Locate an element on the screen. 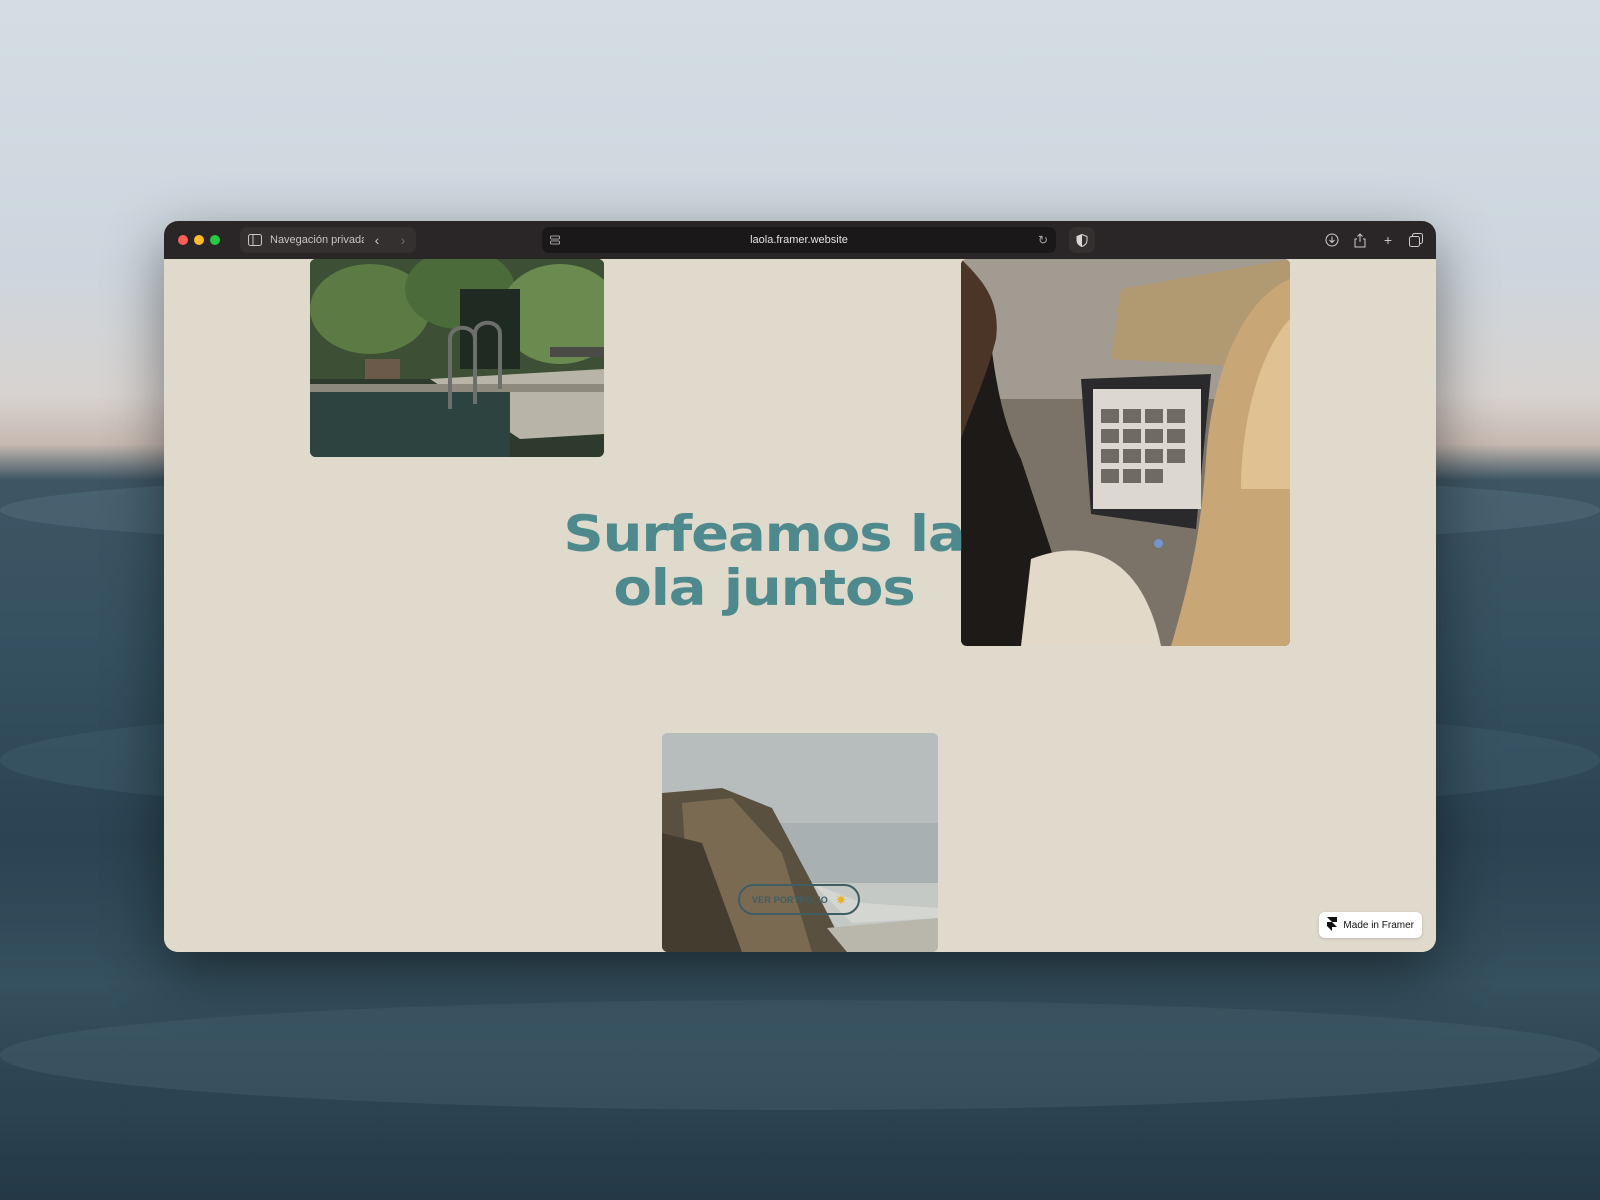  minimize-window-button is located at coordinates (199, 240).